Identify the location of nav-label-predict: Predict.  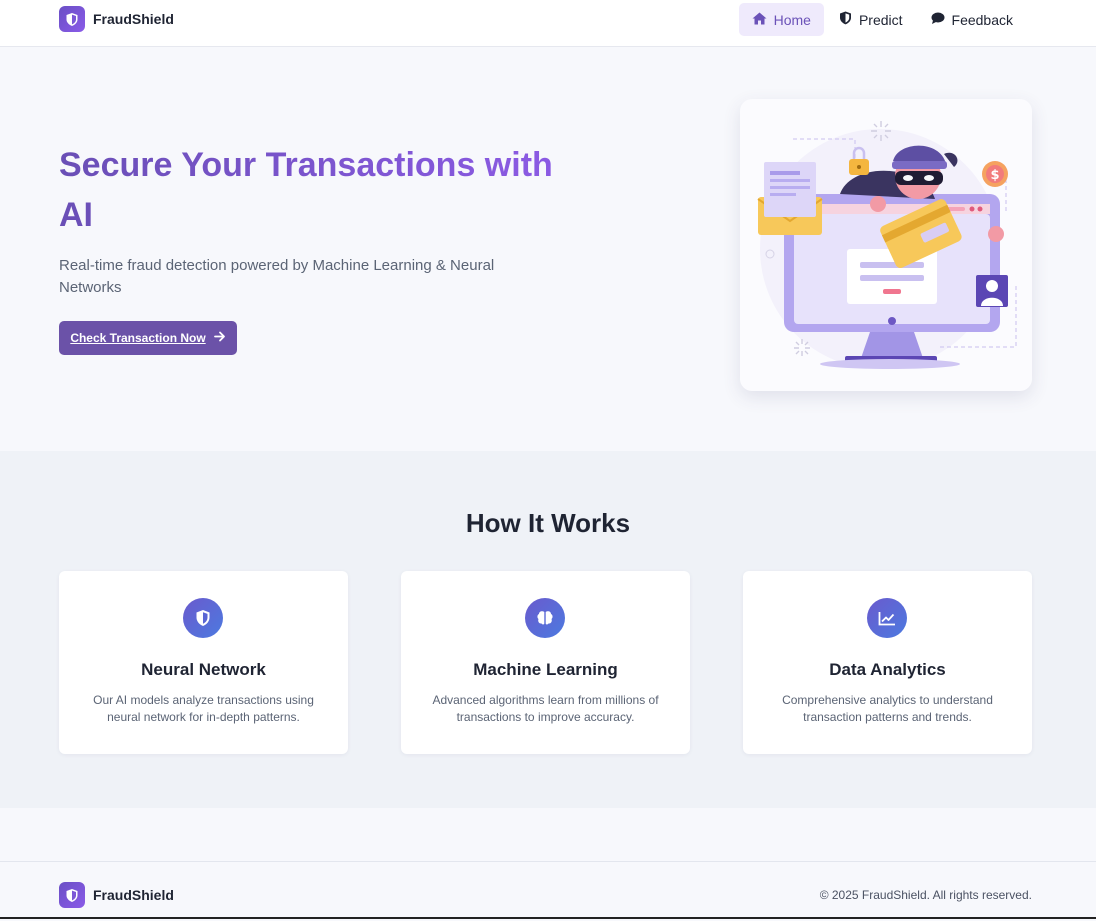
(880, 19).